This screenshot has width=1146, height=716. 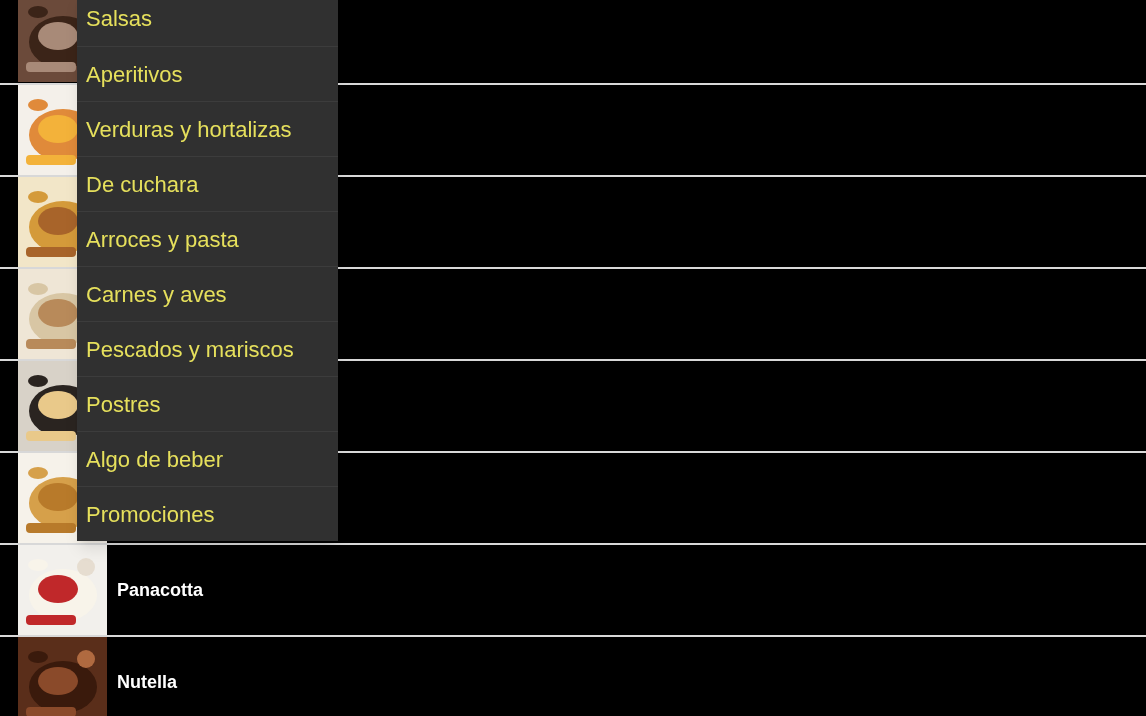 What do you see at coordinates (207, 348) in the screenshot?
I see `menu-item: Pescados y mariscos` at bounding box center [207, 348].